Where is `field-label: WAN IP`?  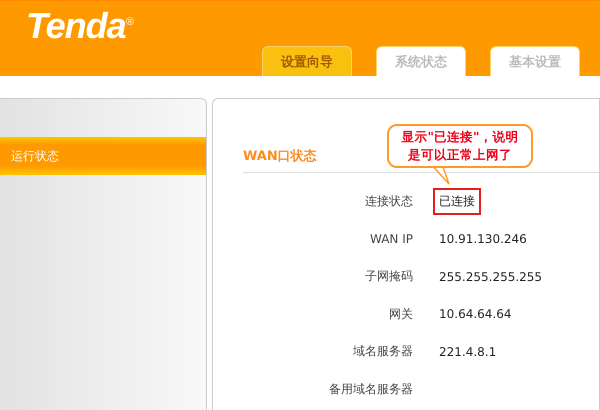
field-label: WAN IP is located at coordinates (391, 239).